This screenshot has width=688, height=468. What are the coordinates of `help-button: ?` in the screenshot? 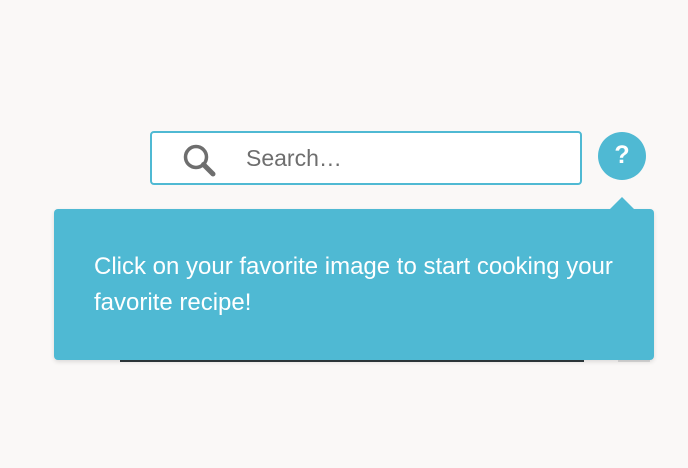 It's located at (622, 156).